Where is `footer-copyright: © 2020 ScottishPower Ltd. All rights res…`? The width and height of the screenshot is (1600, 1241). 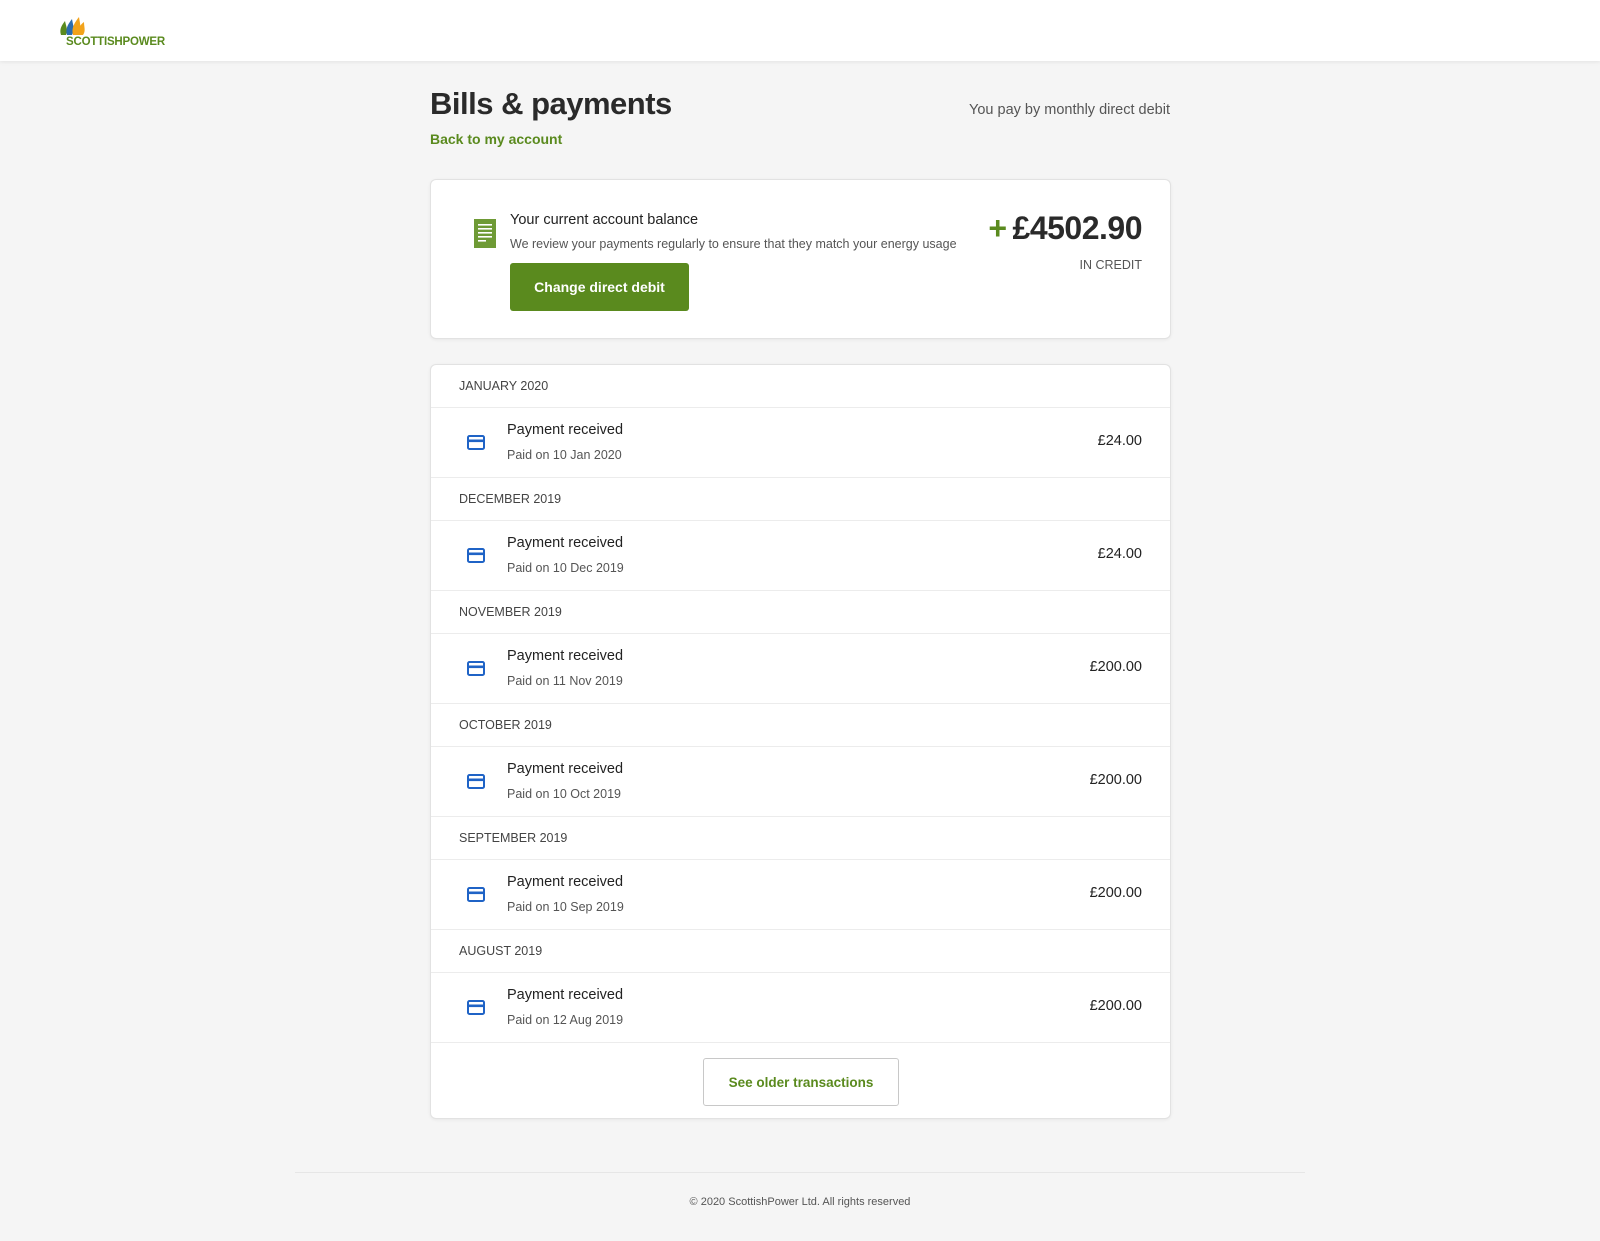 footer-copyright: © 2020 ScottishPower Ltd. All rights res… is located at coordinates (800, 1202).